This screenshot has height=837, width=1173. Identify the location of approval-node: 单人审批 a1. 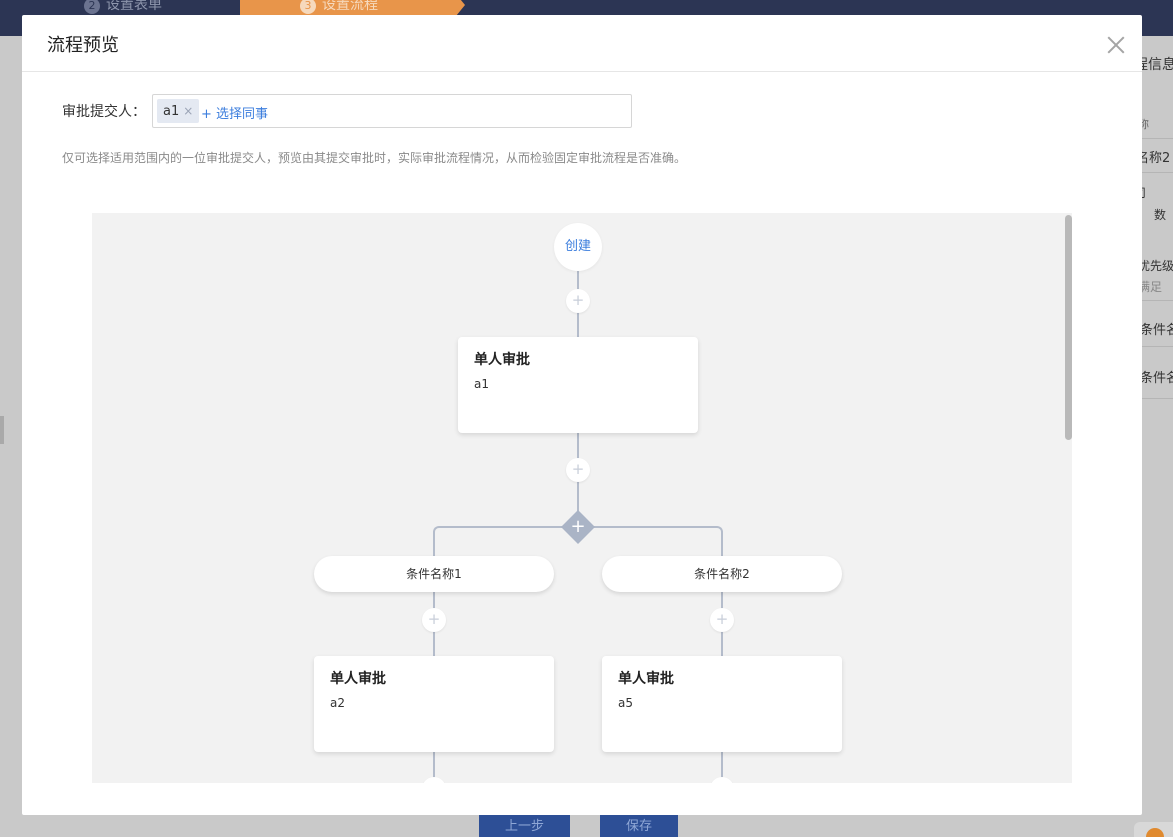
(578, 385).